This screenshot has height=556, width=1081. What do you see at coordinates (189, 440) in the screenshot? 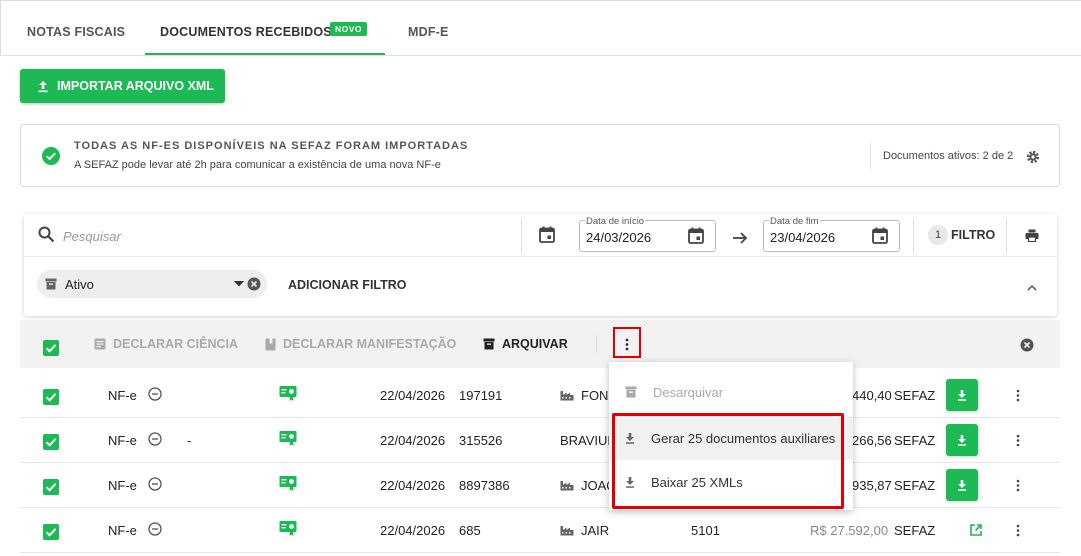
I see `row-extra: -` at bounding box center [189, 440].